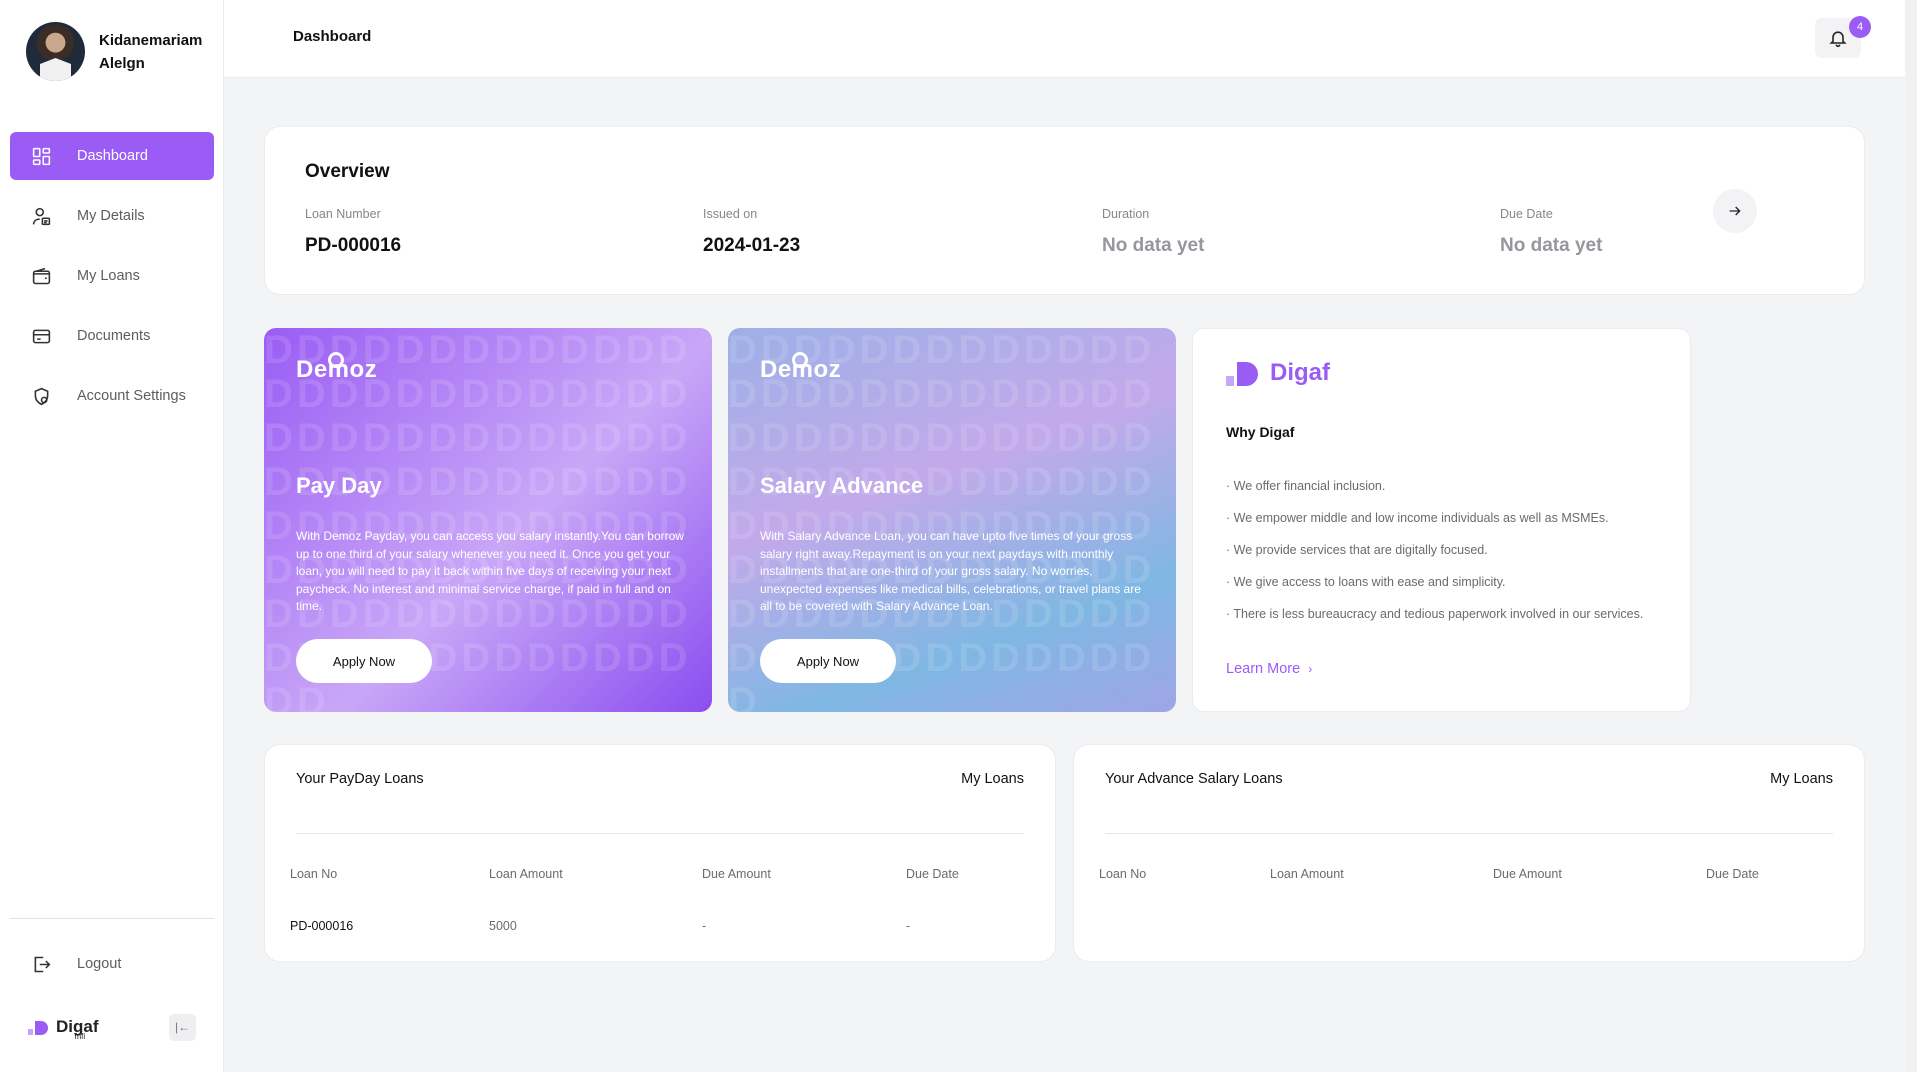 This screenshot has width=1917, height=1072. Describe the element at coordinates (112, 918) in the screenshot. I see `sidebar-divider` at that location.